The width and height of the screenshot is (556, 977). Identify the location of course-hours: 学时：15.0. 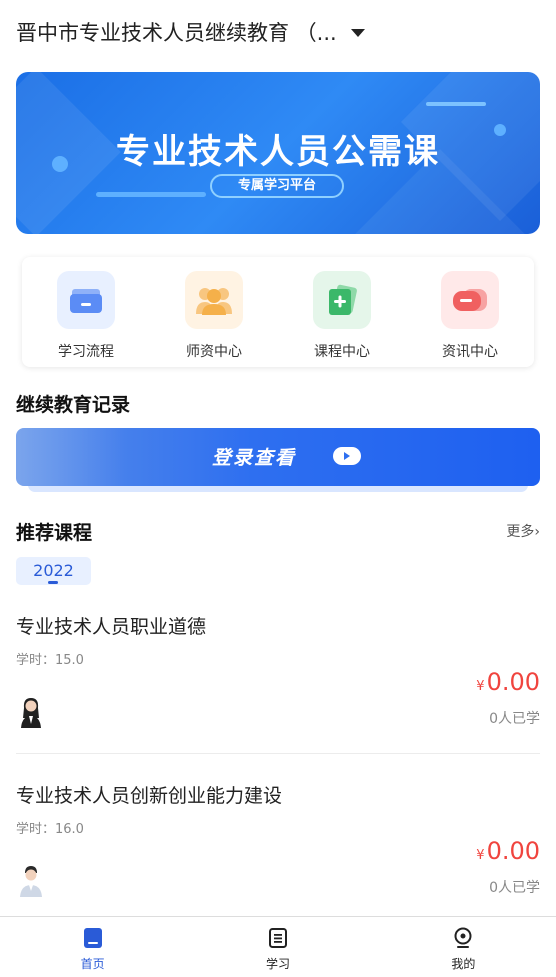
(50, 660).